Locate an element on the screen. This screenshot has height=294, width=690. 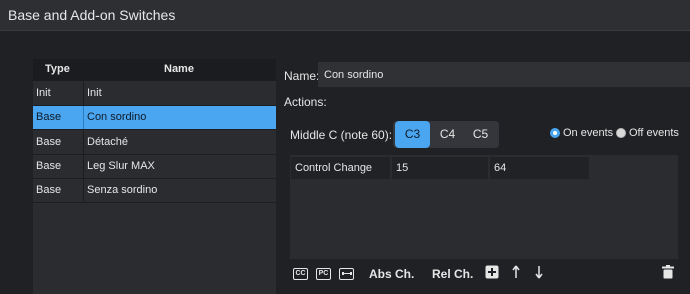
add-icon is located at coordinates (492, 273).